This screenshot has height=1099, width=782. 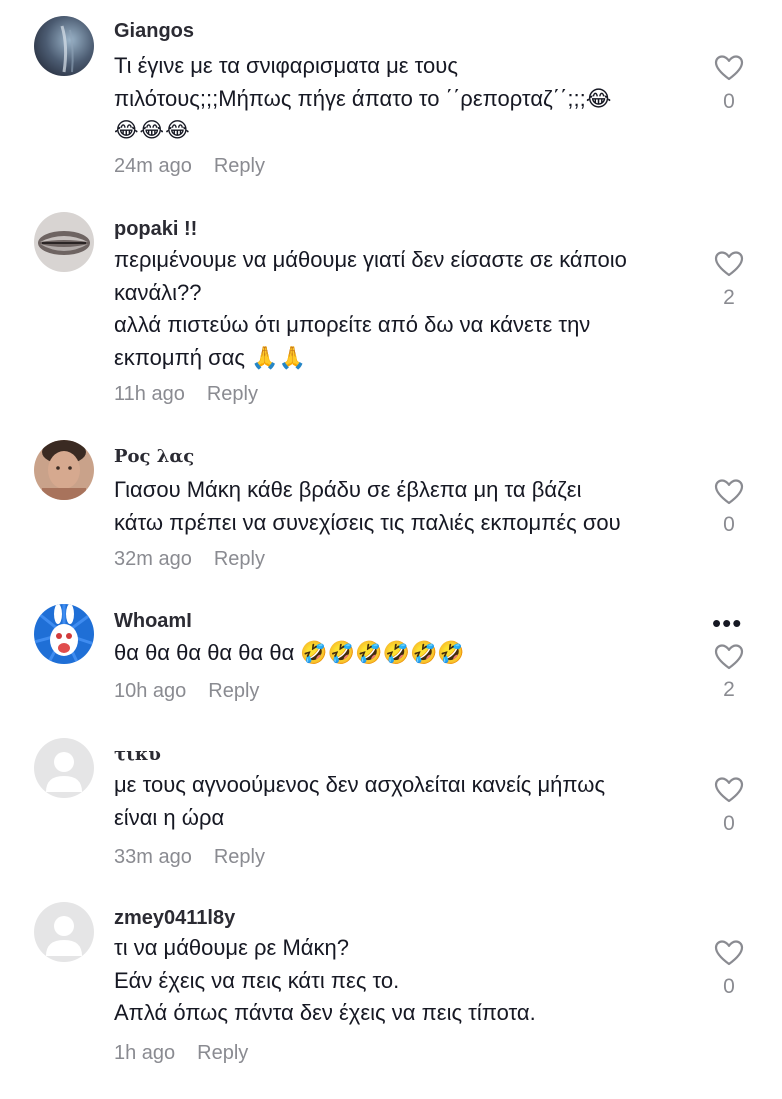 What do you see at coordinates (231, 947) in the screenshot?
I see `comment-line: τι να μάθουμε ρε Μάκη?` at bounding box center [231, 947].